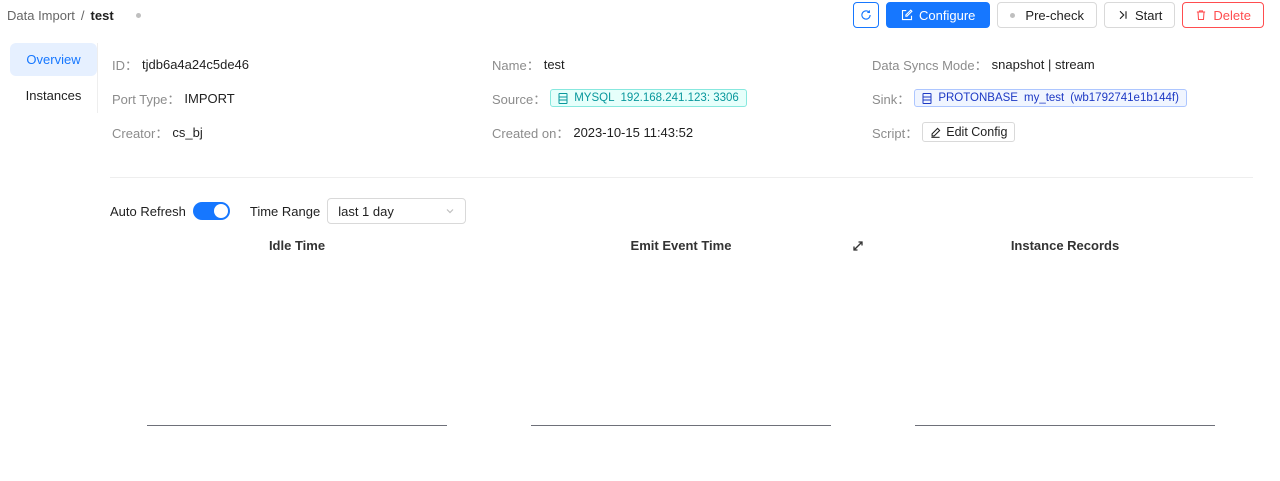 This screenshot has width=1280, height=481. What do you see at coordinates (125, 65) in the screenshot?
I see `id-label: ID：` at bounding box center [125, 65].